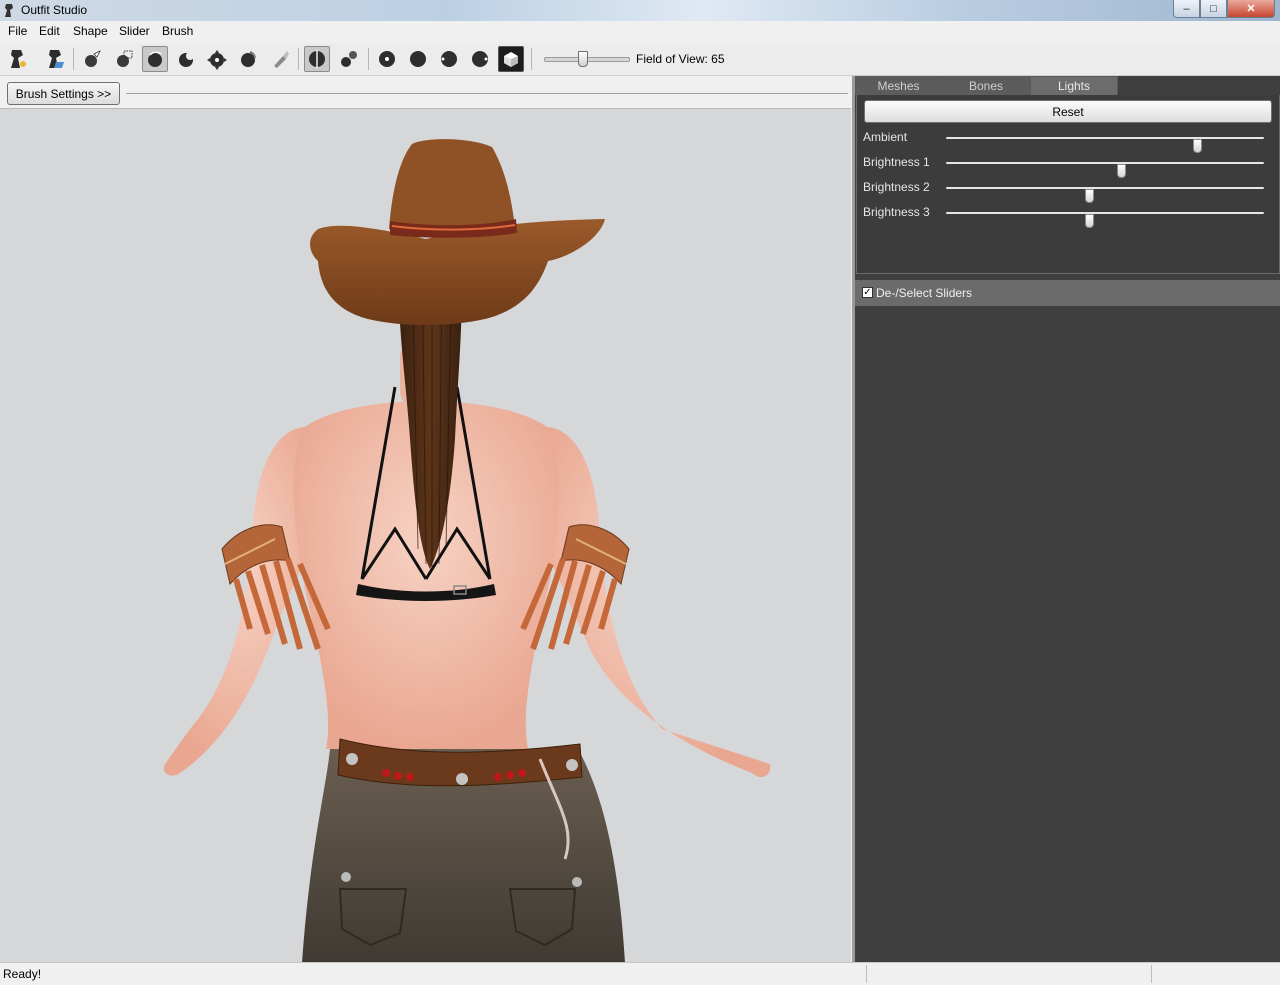 The height and width of the screenshot is (985, 1280). Describe the element at coordinates (640, 31) in the screenshot. I see `menu-bar: File Edit Shape Slider Brush` at that location.